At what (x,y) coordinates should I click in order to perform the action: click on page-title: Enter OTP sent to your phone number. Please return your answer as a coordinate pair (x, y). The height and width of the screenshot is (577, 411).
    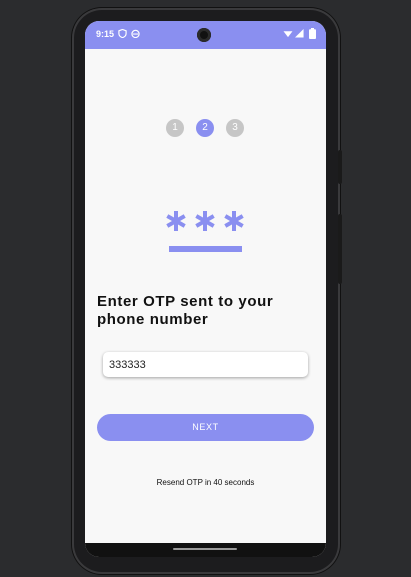
    Looking at the image, I should click on (185, 310).